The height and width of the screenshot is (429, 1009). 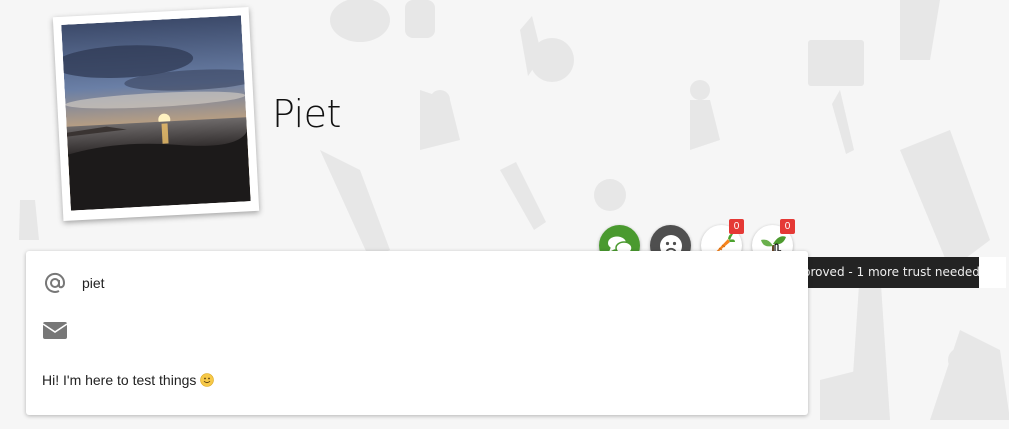 What do you see at coordinates (55, 330) in the screenshot?
I see `envelope-icon` at bounding box center [55, 330].